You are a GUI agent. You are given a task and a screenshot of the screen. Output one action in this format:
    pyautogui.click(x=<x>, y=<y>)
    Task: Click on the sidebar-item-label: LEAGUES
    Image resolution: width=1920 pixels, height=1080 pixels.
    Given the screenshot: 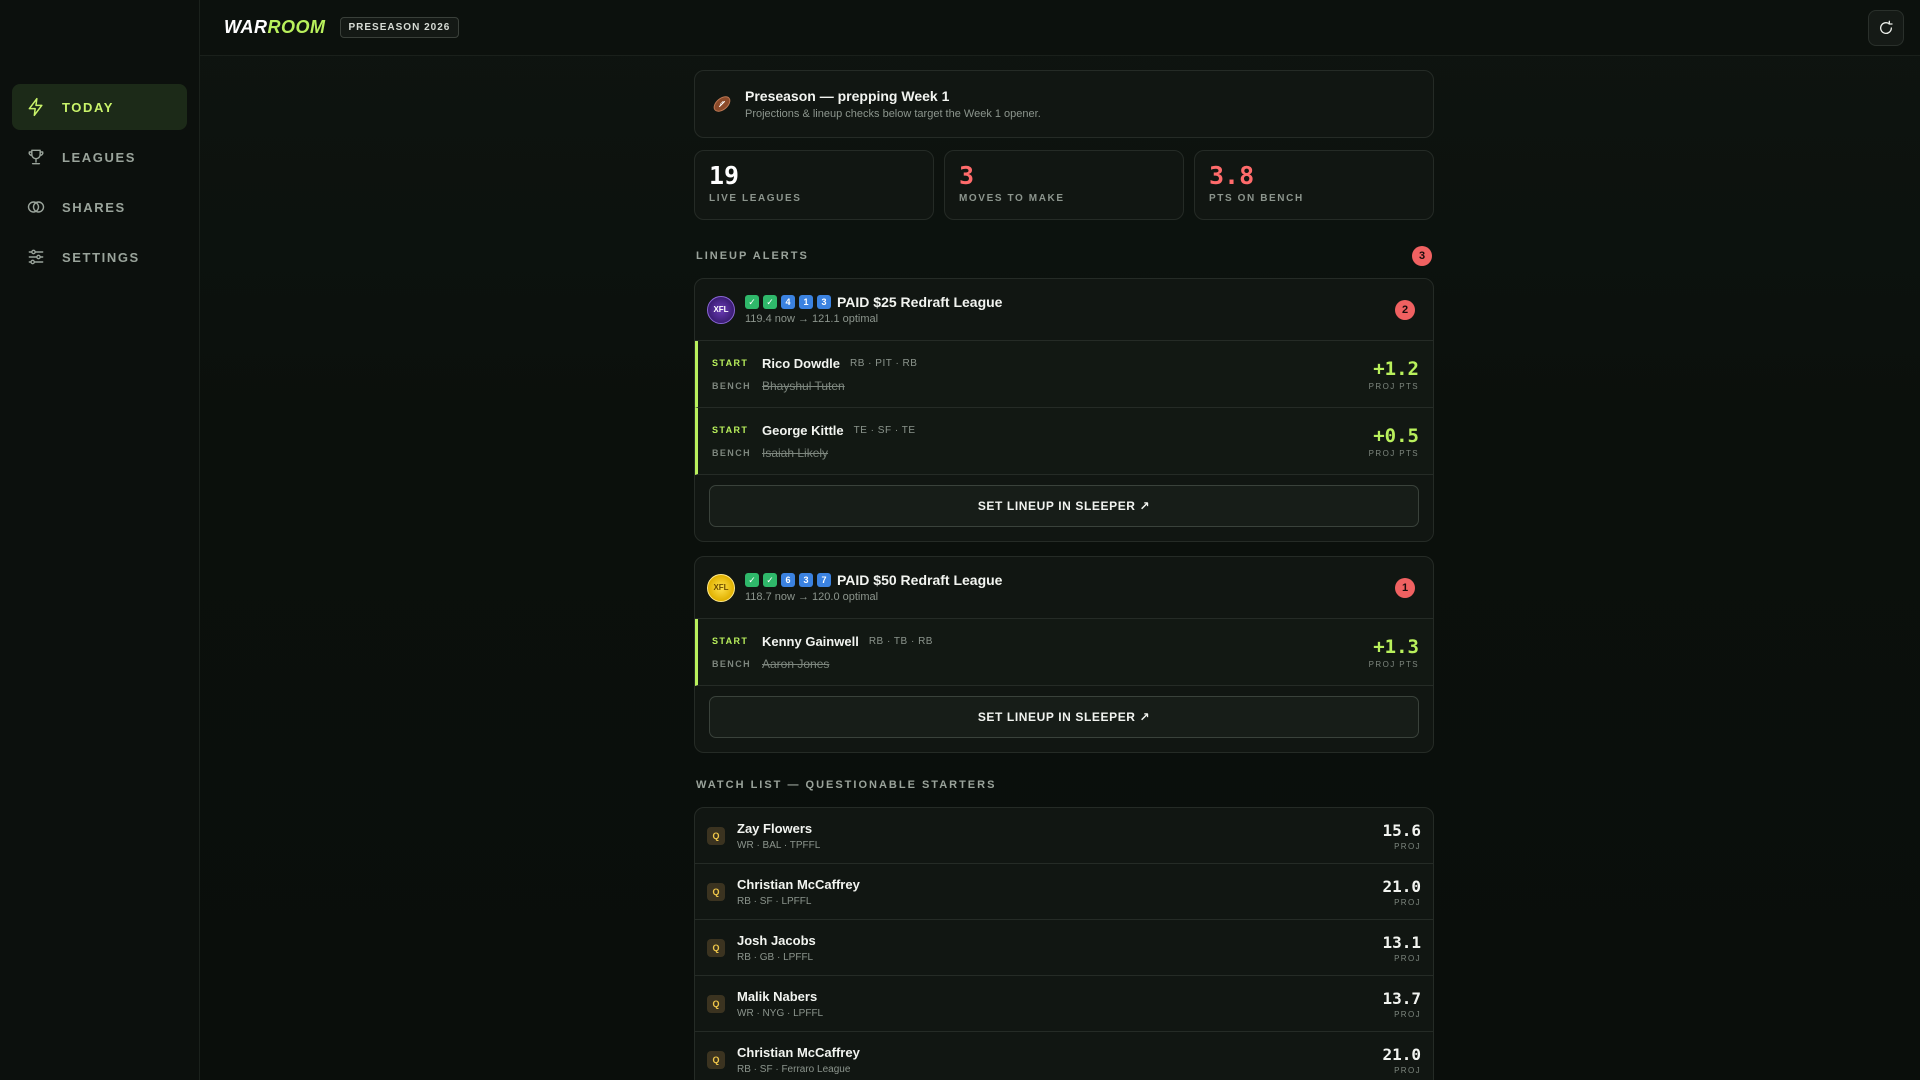 What is the action you would take?
    pyautogui.click(x=99, y=157)
    